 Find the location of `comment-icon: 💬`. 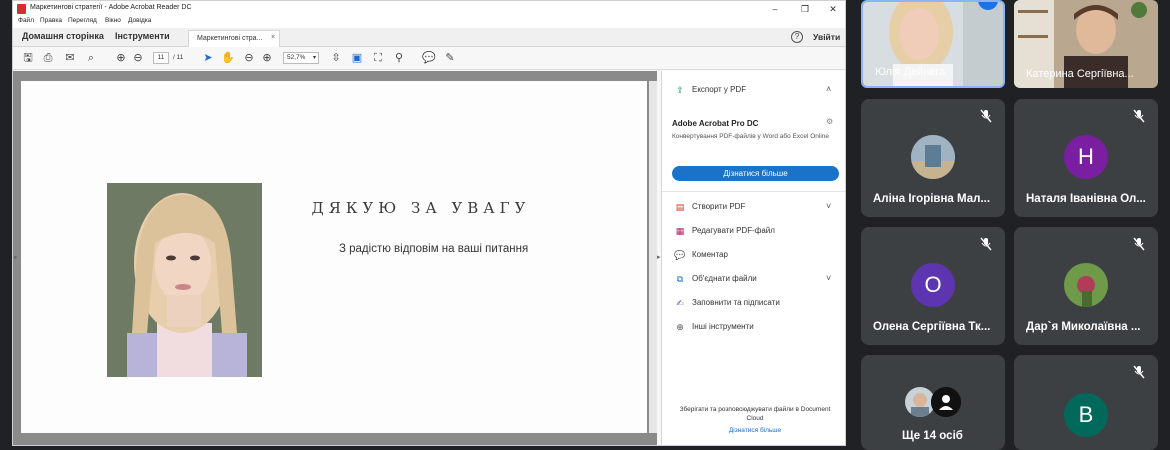

comment-icon: 💬 is located at coordinates (680, 255).